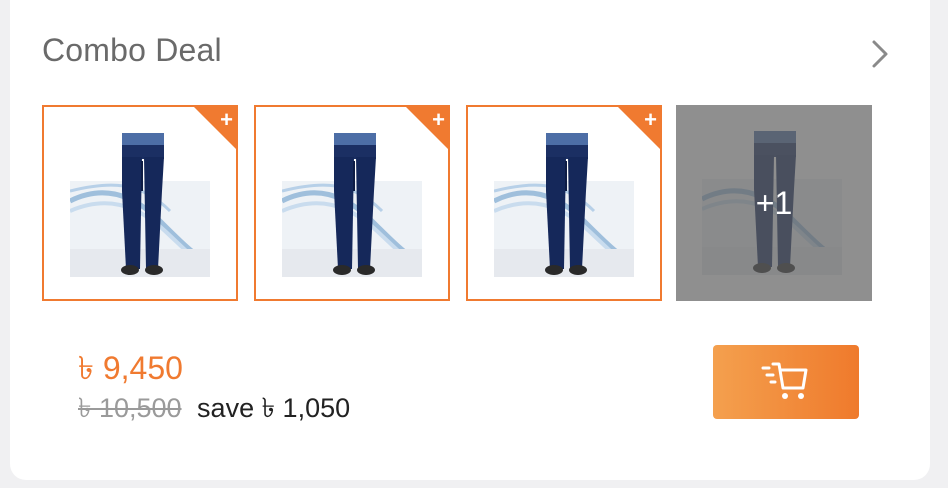 Image resolution: width=948 pixels, height=488 pixels. What do you see at coordinates (132, 50) in the screenshot?
I see `section-title: Combo Deal` at bounding box center [132, 50].